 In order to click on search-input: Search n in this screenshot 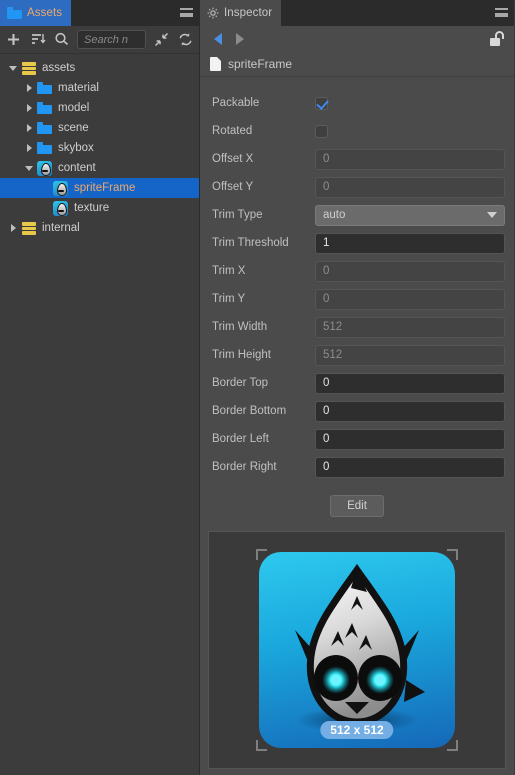, I will do `click(111, 39)`.